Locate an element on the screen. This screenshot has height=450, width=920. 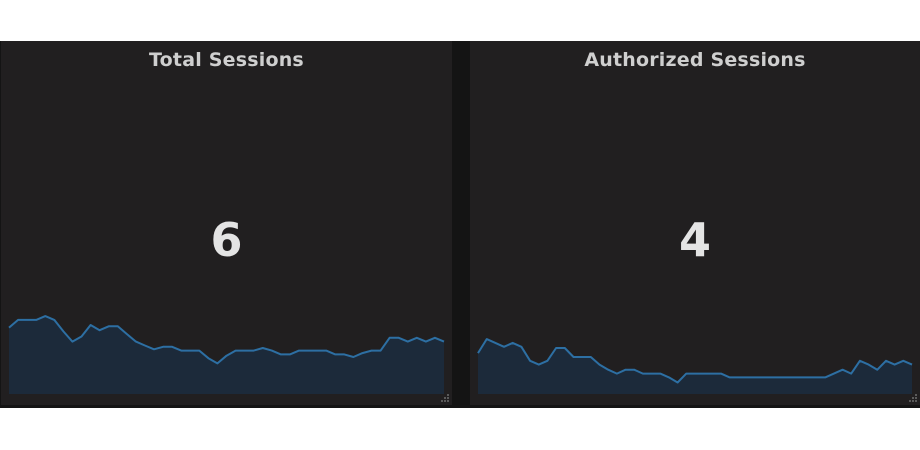
panel-value: 6 is located at coordinates (226, 240).